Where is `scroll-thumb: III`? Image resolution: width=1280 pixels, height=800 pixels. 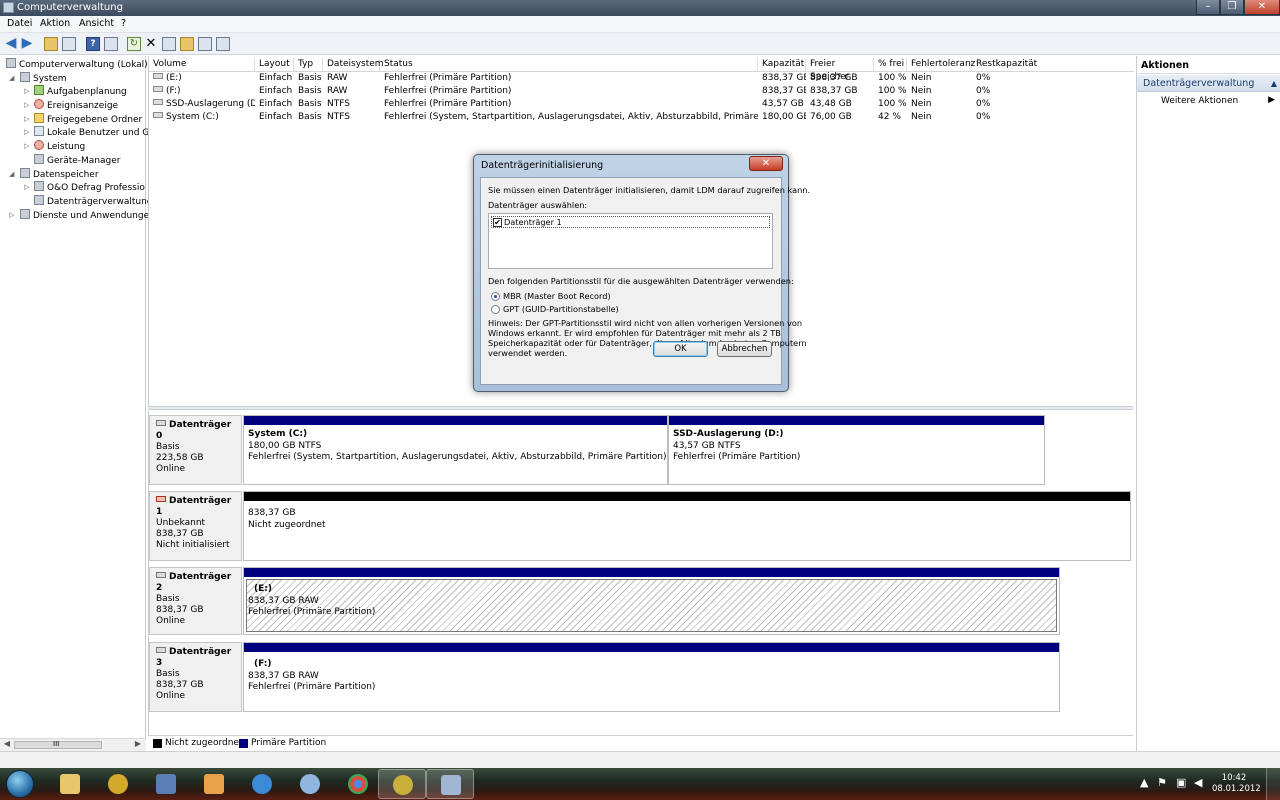
scroll-thumb: III is located at coordinates (58, 744).